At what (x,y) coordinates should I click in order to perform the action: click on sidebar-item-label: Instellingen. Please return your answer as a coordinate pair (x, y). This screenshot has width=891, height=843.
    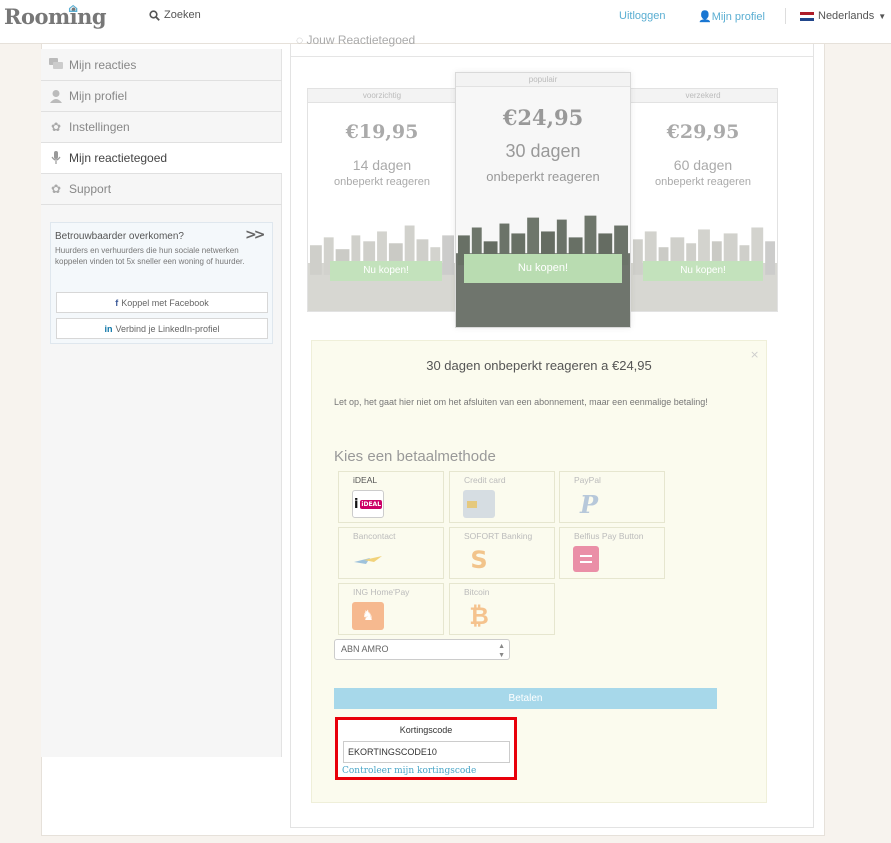
    Looking at the image, I should click on (99, 127).